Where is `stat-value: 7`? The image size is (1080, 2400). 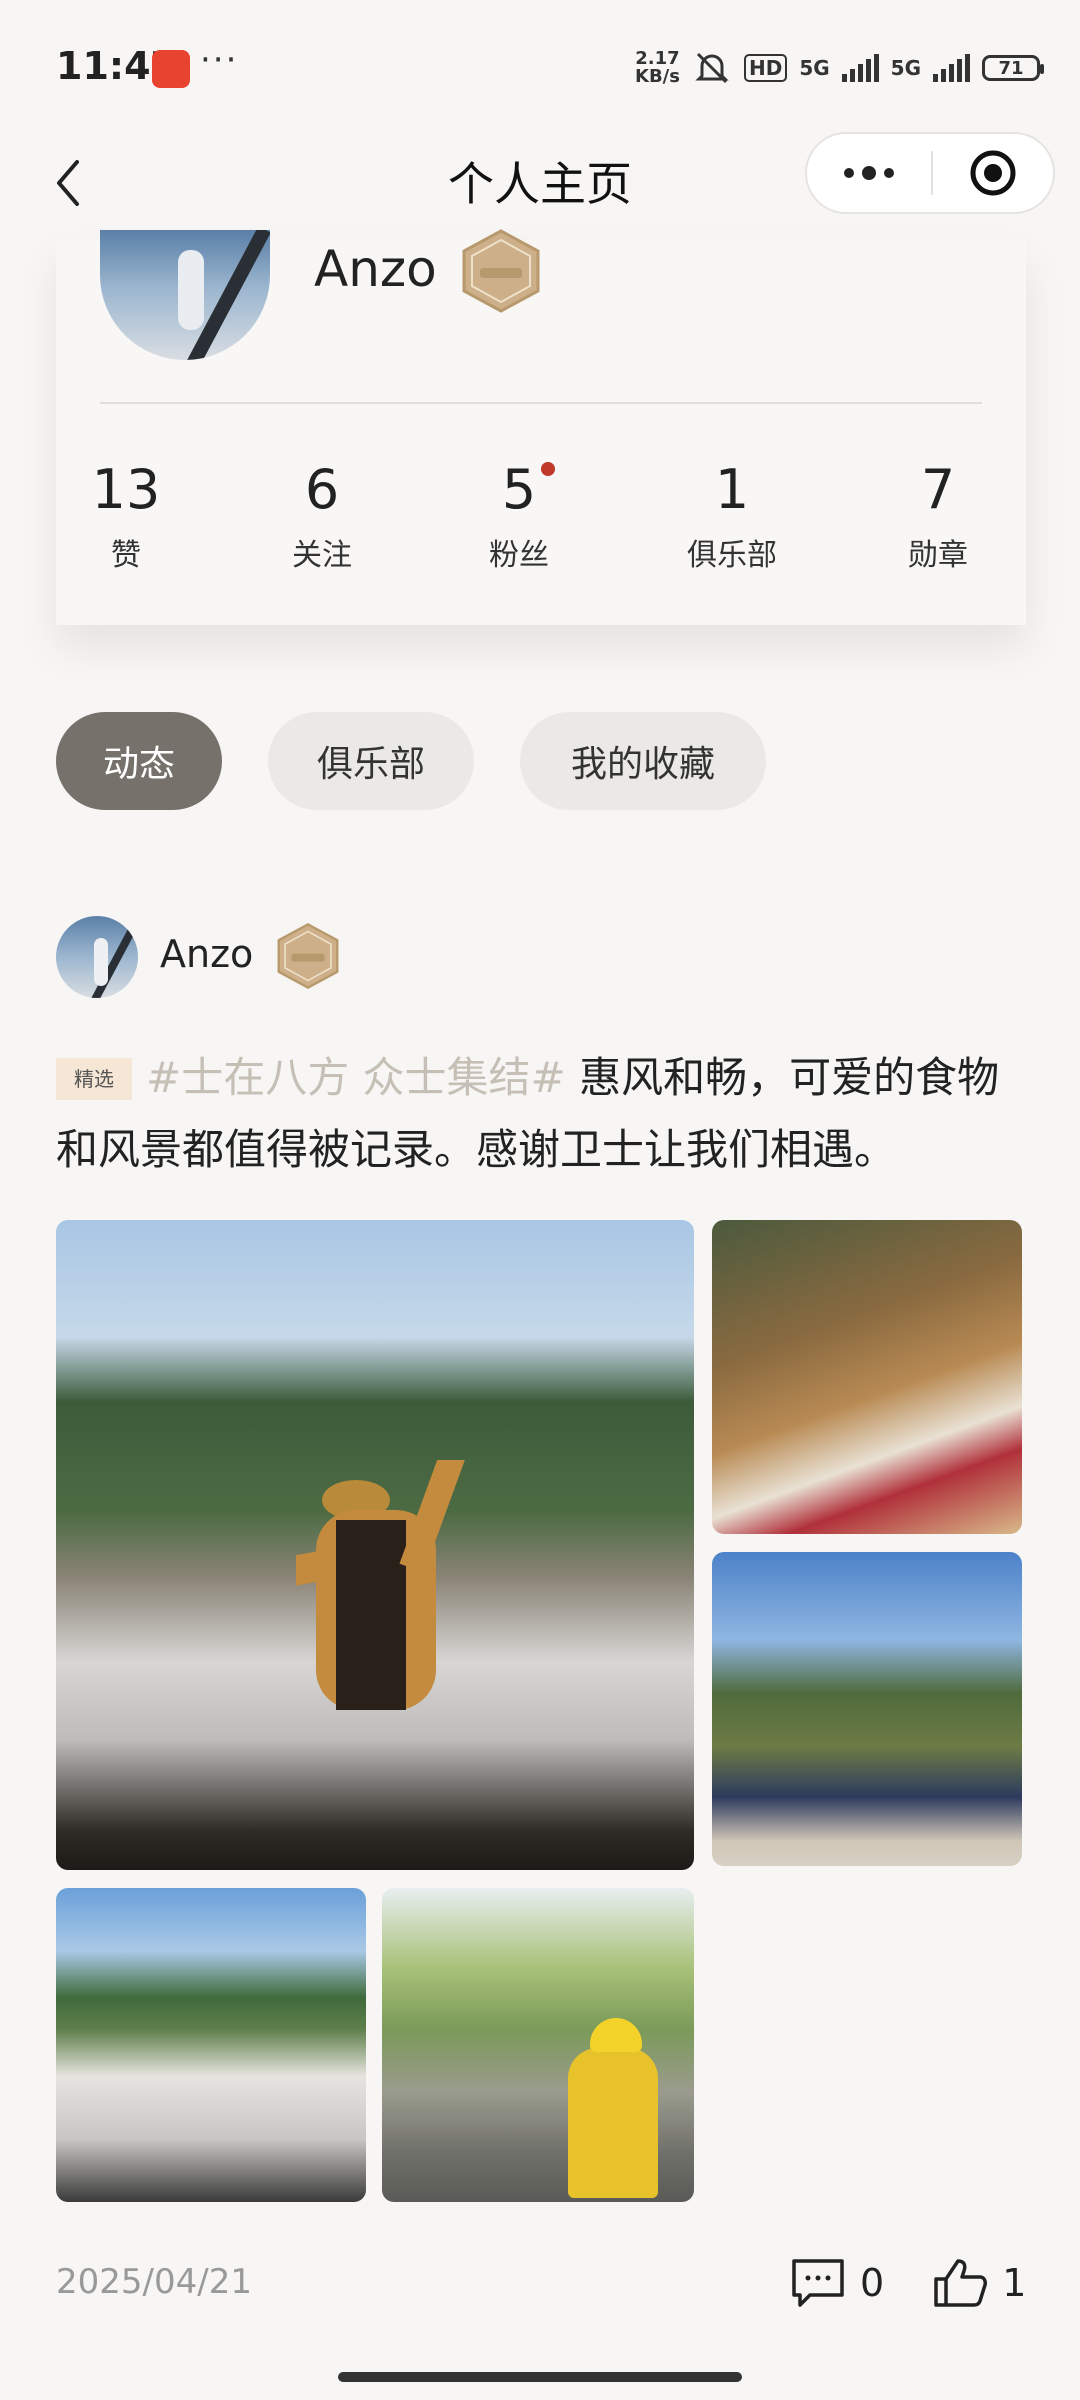
stat-value: 7 is located at coordinates (938, 489).